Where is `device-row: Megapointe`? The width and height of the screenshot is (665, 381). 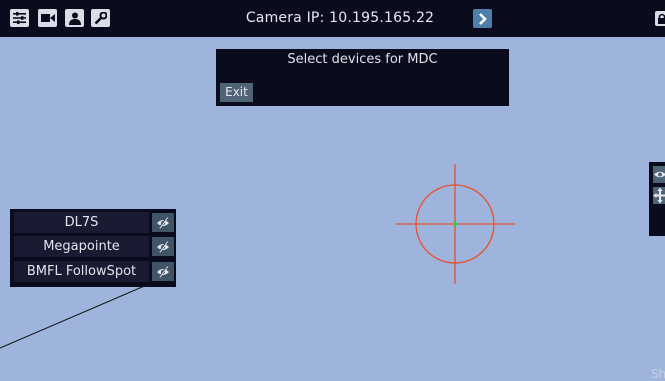 device-row: Megapointe is located at coordinates (94, 246).